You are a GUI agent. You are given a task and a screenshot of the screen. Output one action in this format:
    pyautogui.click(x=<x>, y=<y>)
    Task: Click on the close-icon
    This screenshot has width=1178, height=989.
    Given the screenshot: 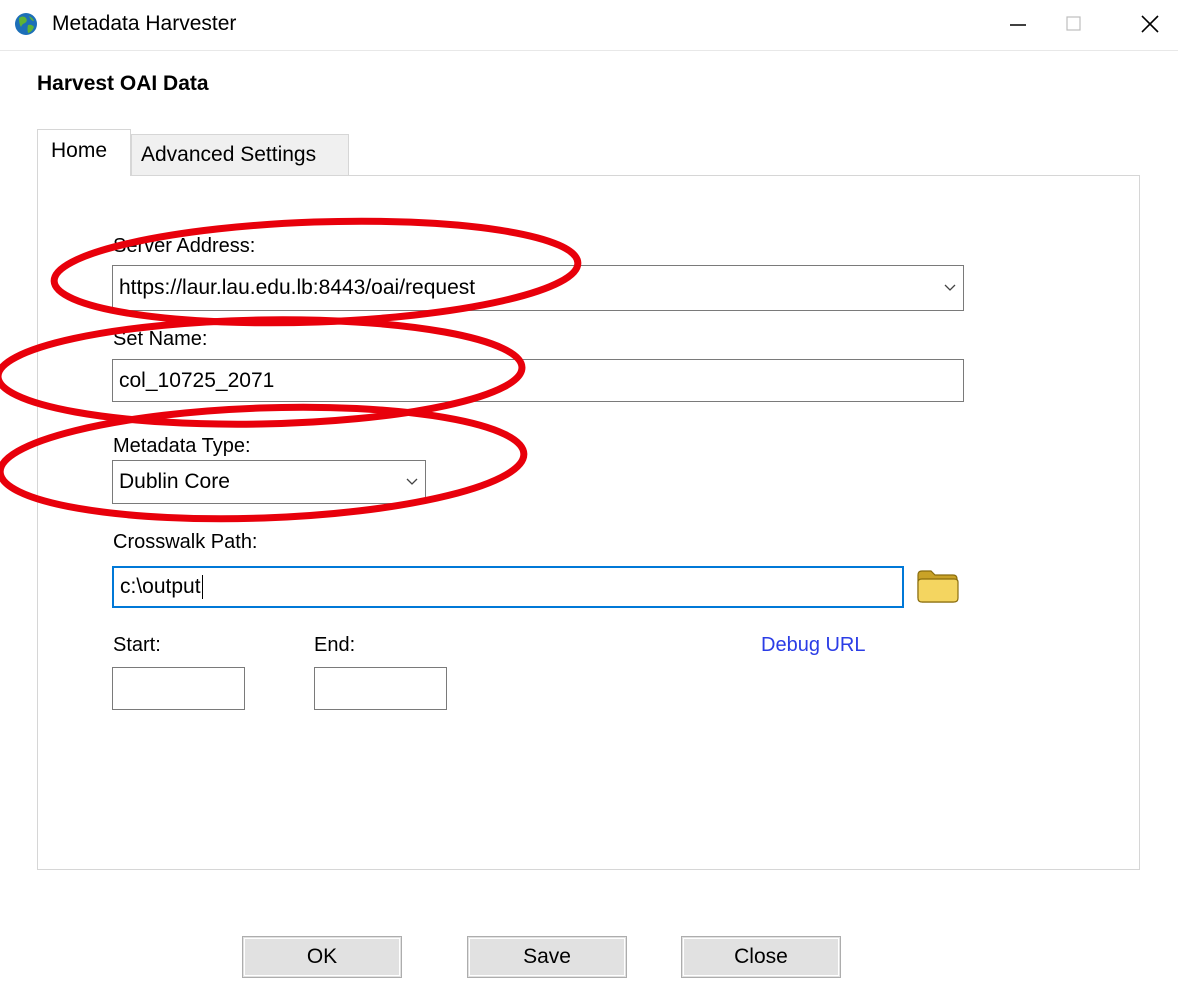 What is the action you would take?
    pyautogui.click(x=1150, y=24)
    